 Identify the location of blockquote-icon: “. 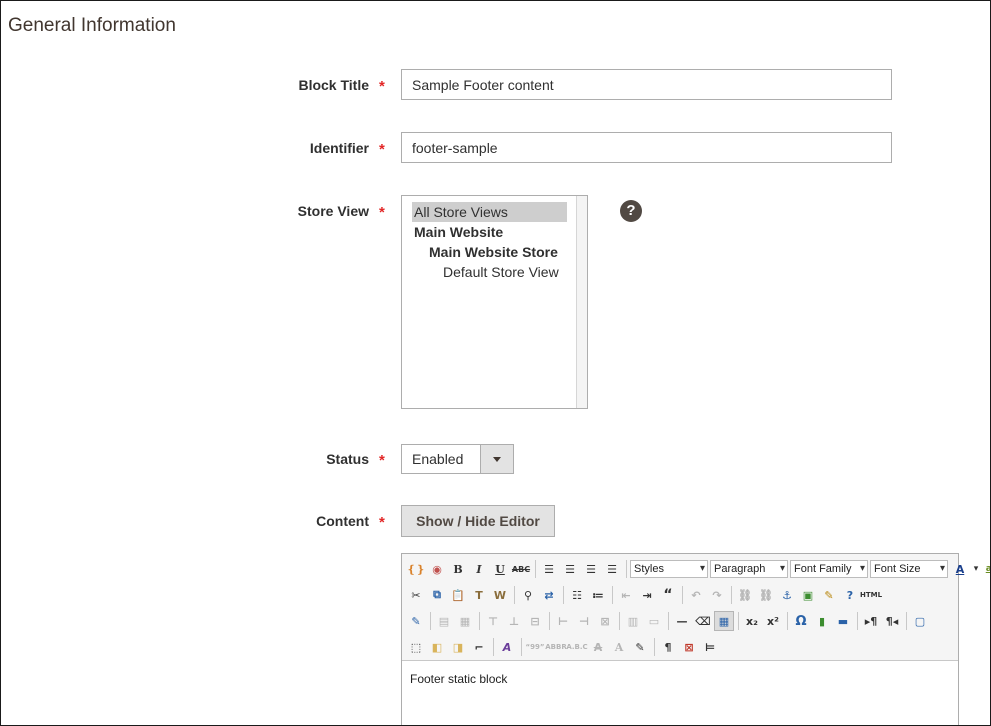
(668, 595).